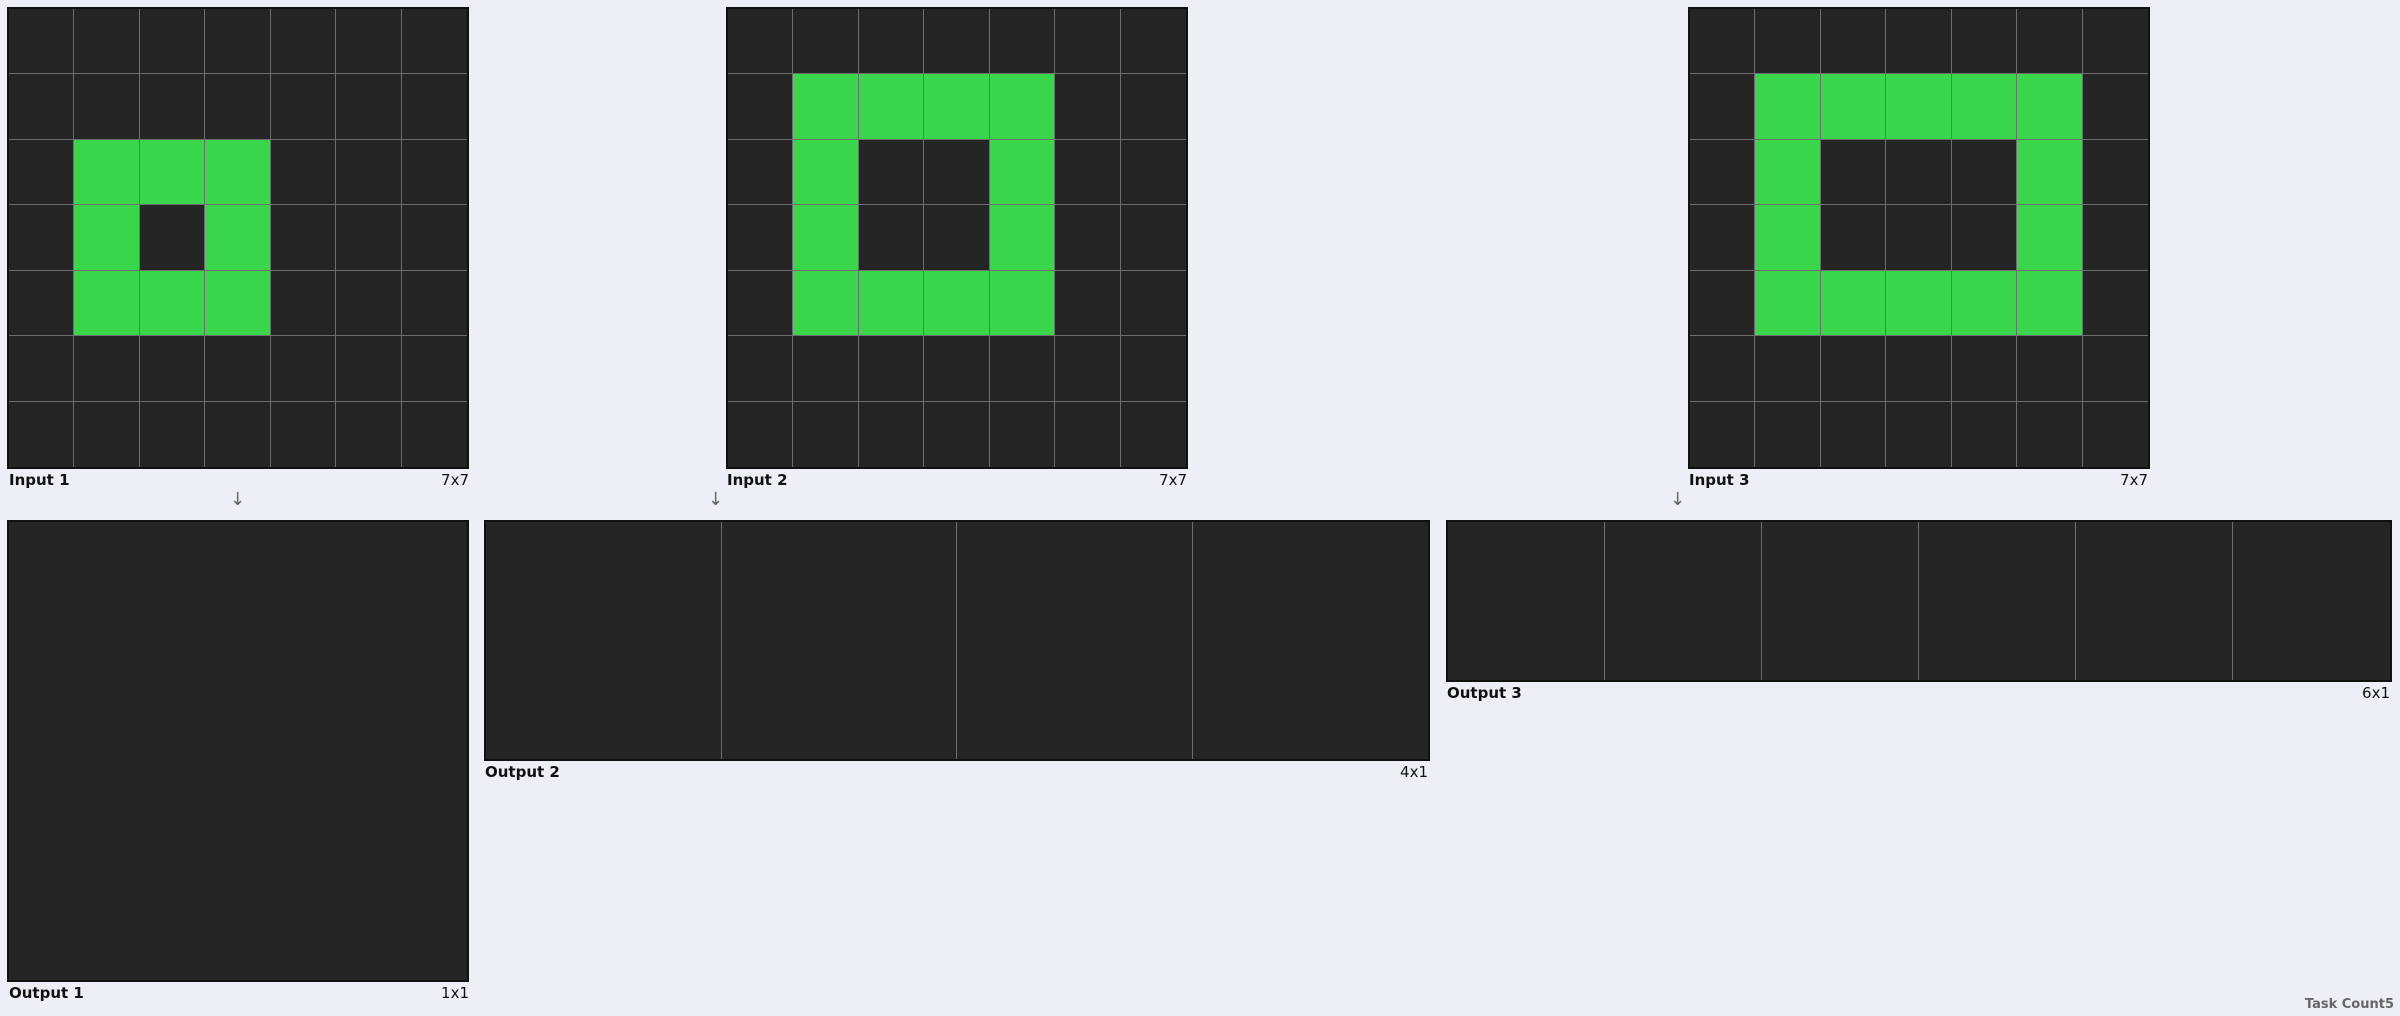 The width and height of the screenshot is (2400, 1016). Describe the element at coordinates (522, 772) in the screenshot. I see `output-2-label: Output 2` at that location.